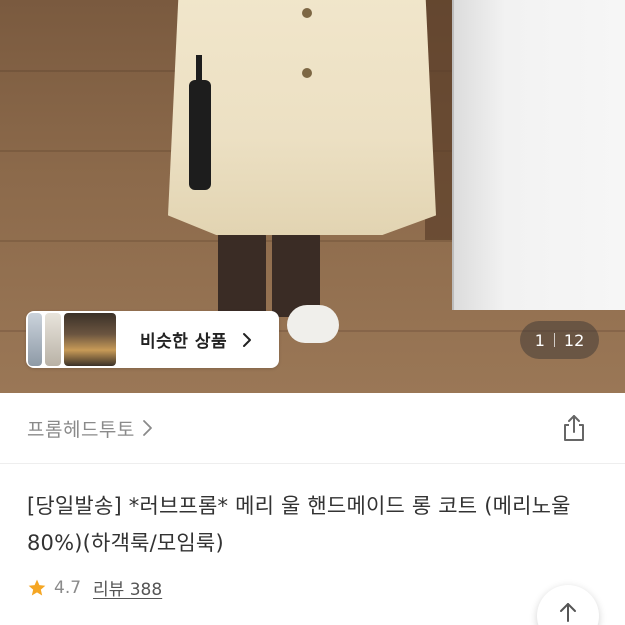  I want to click on divider, so click(312, 463).